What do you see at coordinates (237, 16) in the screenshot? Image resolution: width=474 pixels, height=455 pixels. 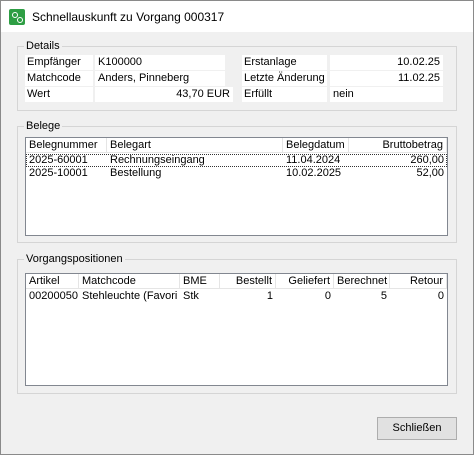 I see `title-bar: Schnellauskunft zu Vorgang 000317` at bounding box center [237, 16].